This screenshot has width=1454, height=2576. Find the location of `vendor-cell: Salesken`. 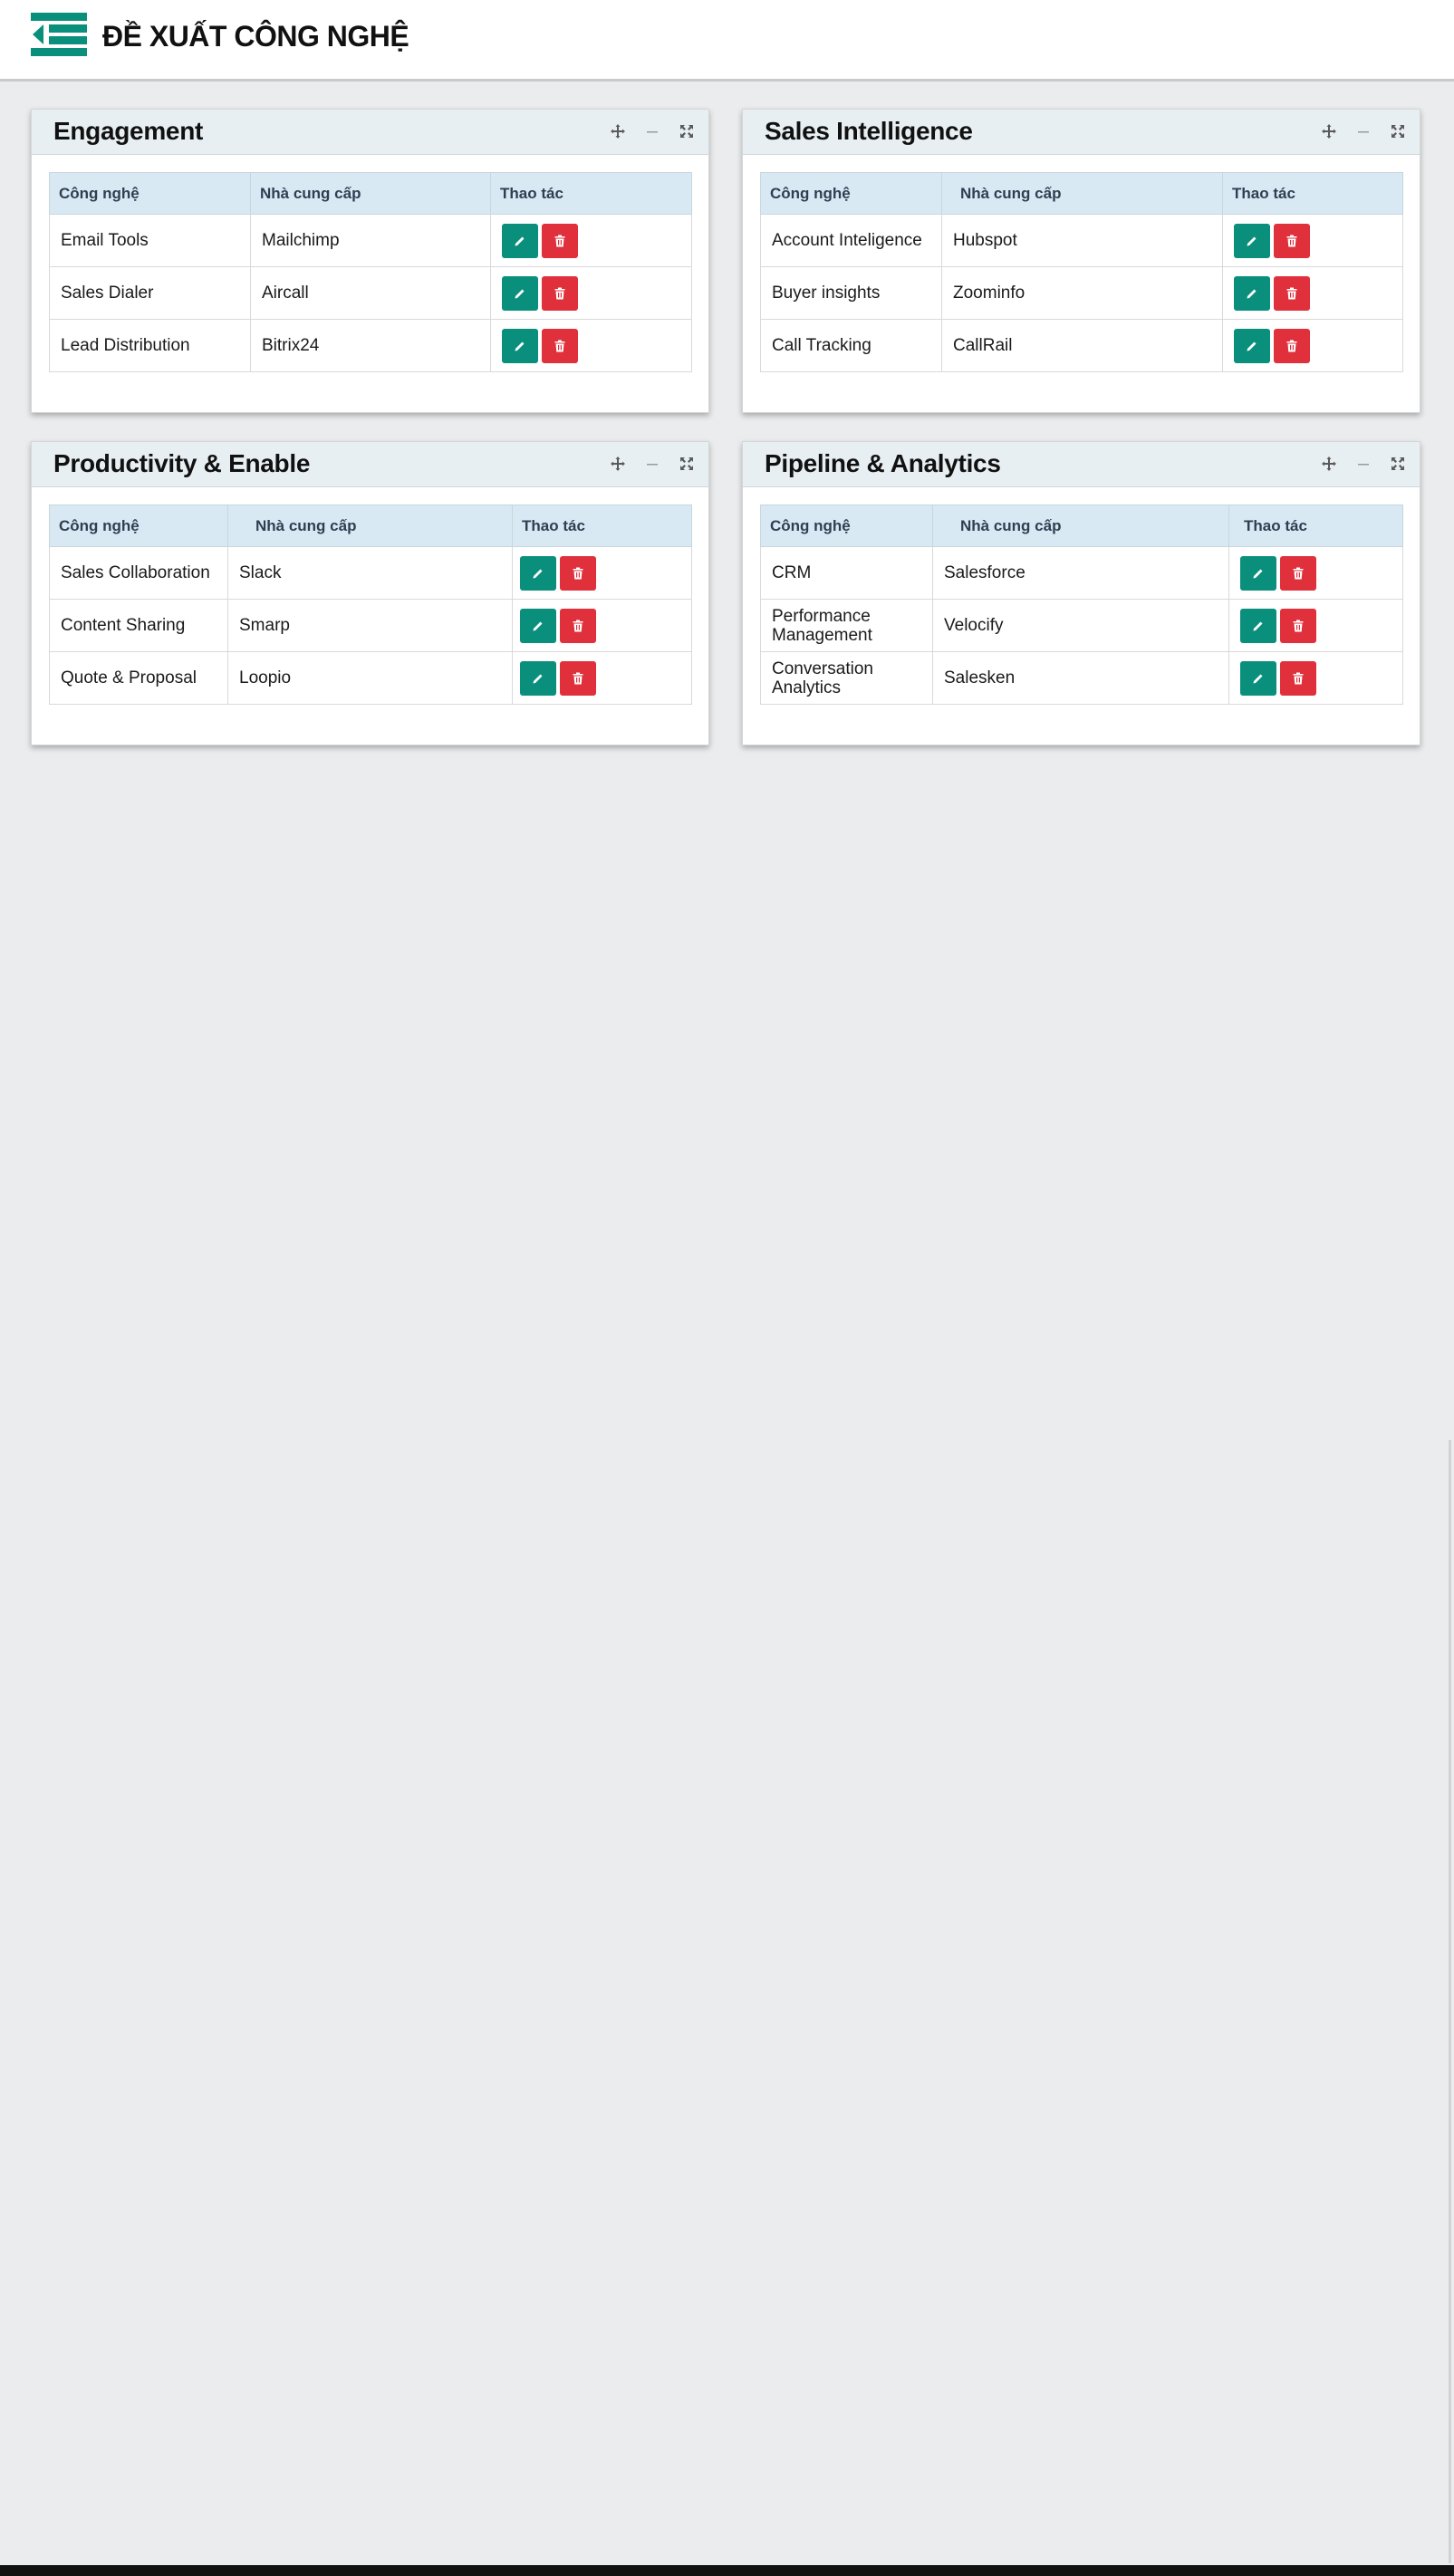

vendor-cell: Salesken is located at coordinates (1080, 678).